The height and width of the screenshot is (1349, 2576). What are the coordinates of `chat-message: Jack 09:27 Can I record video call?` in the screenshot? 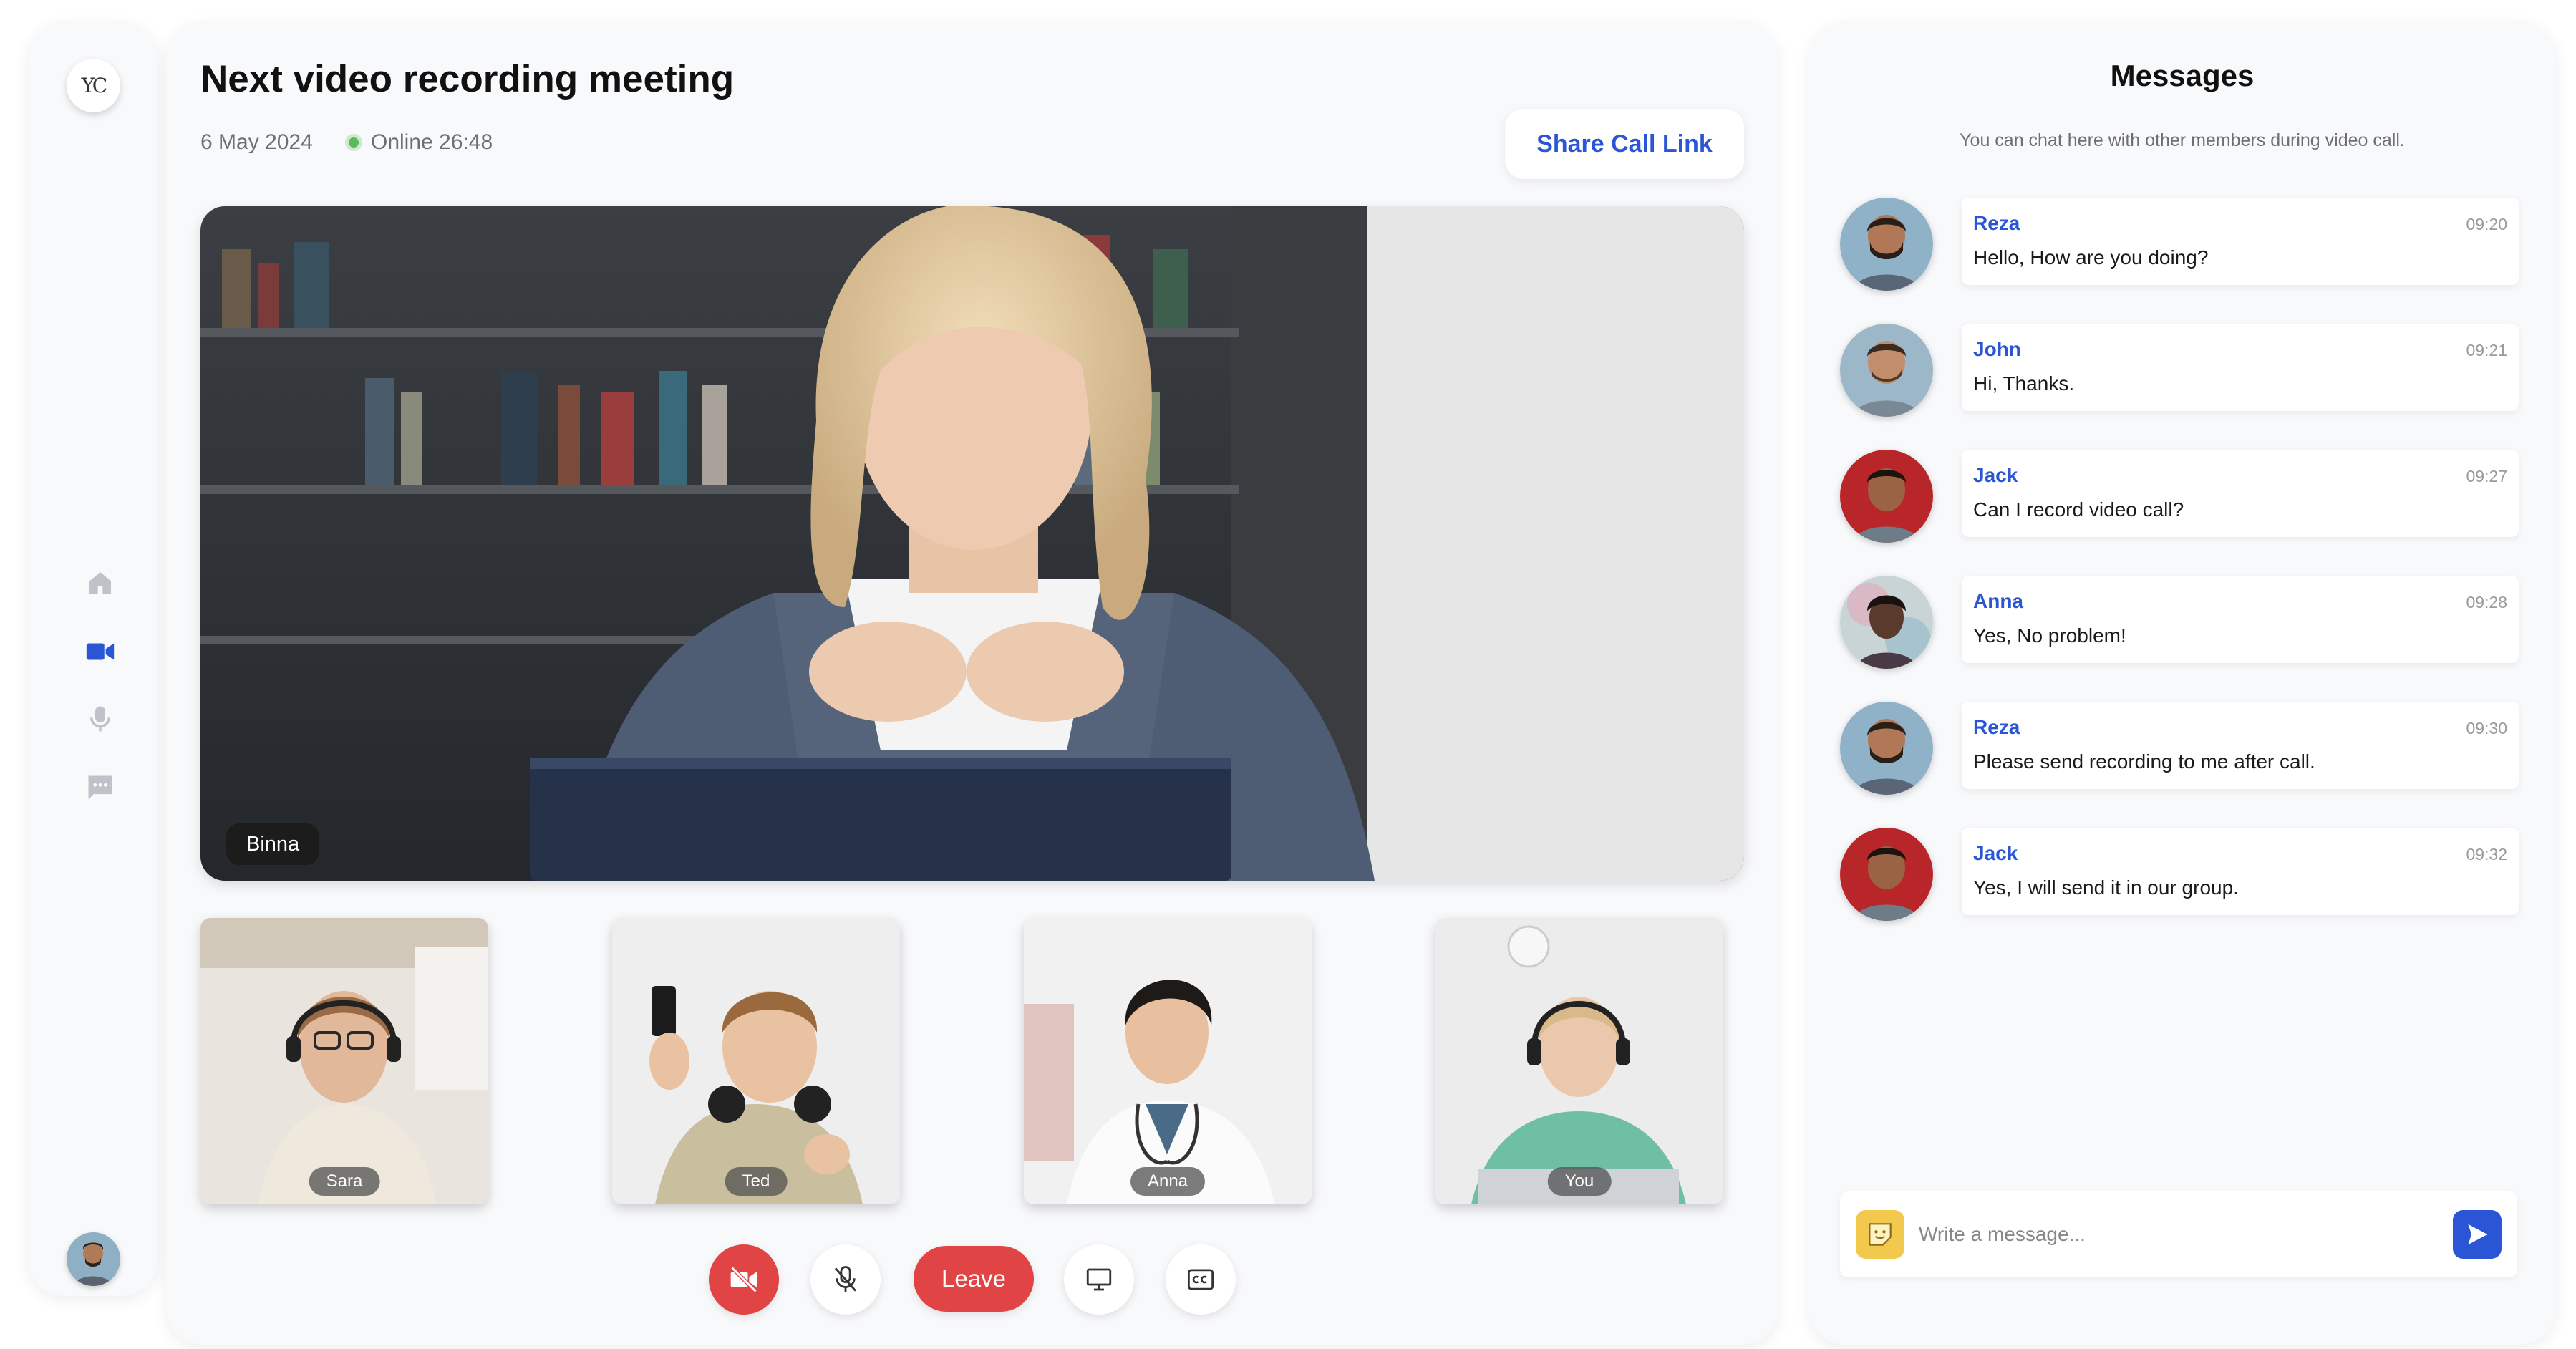 It's located at (2180, 496).